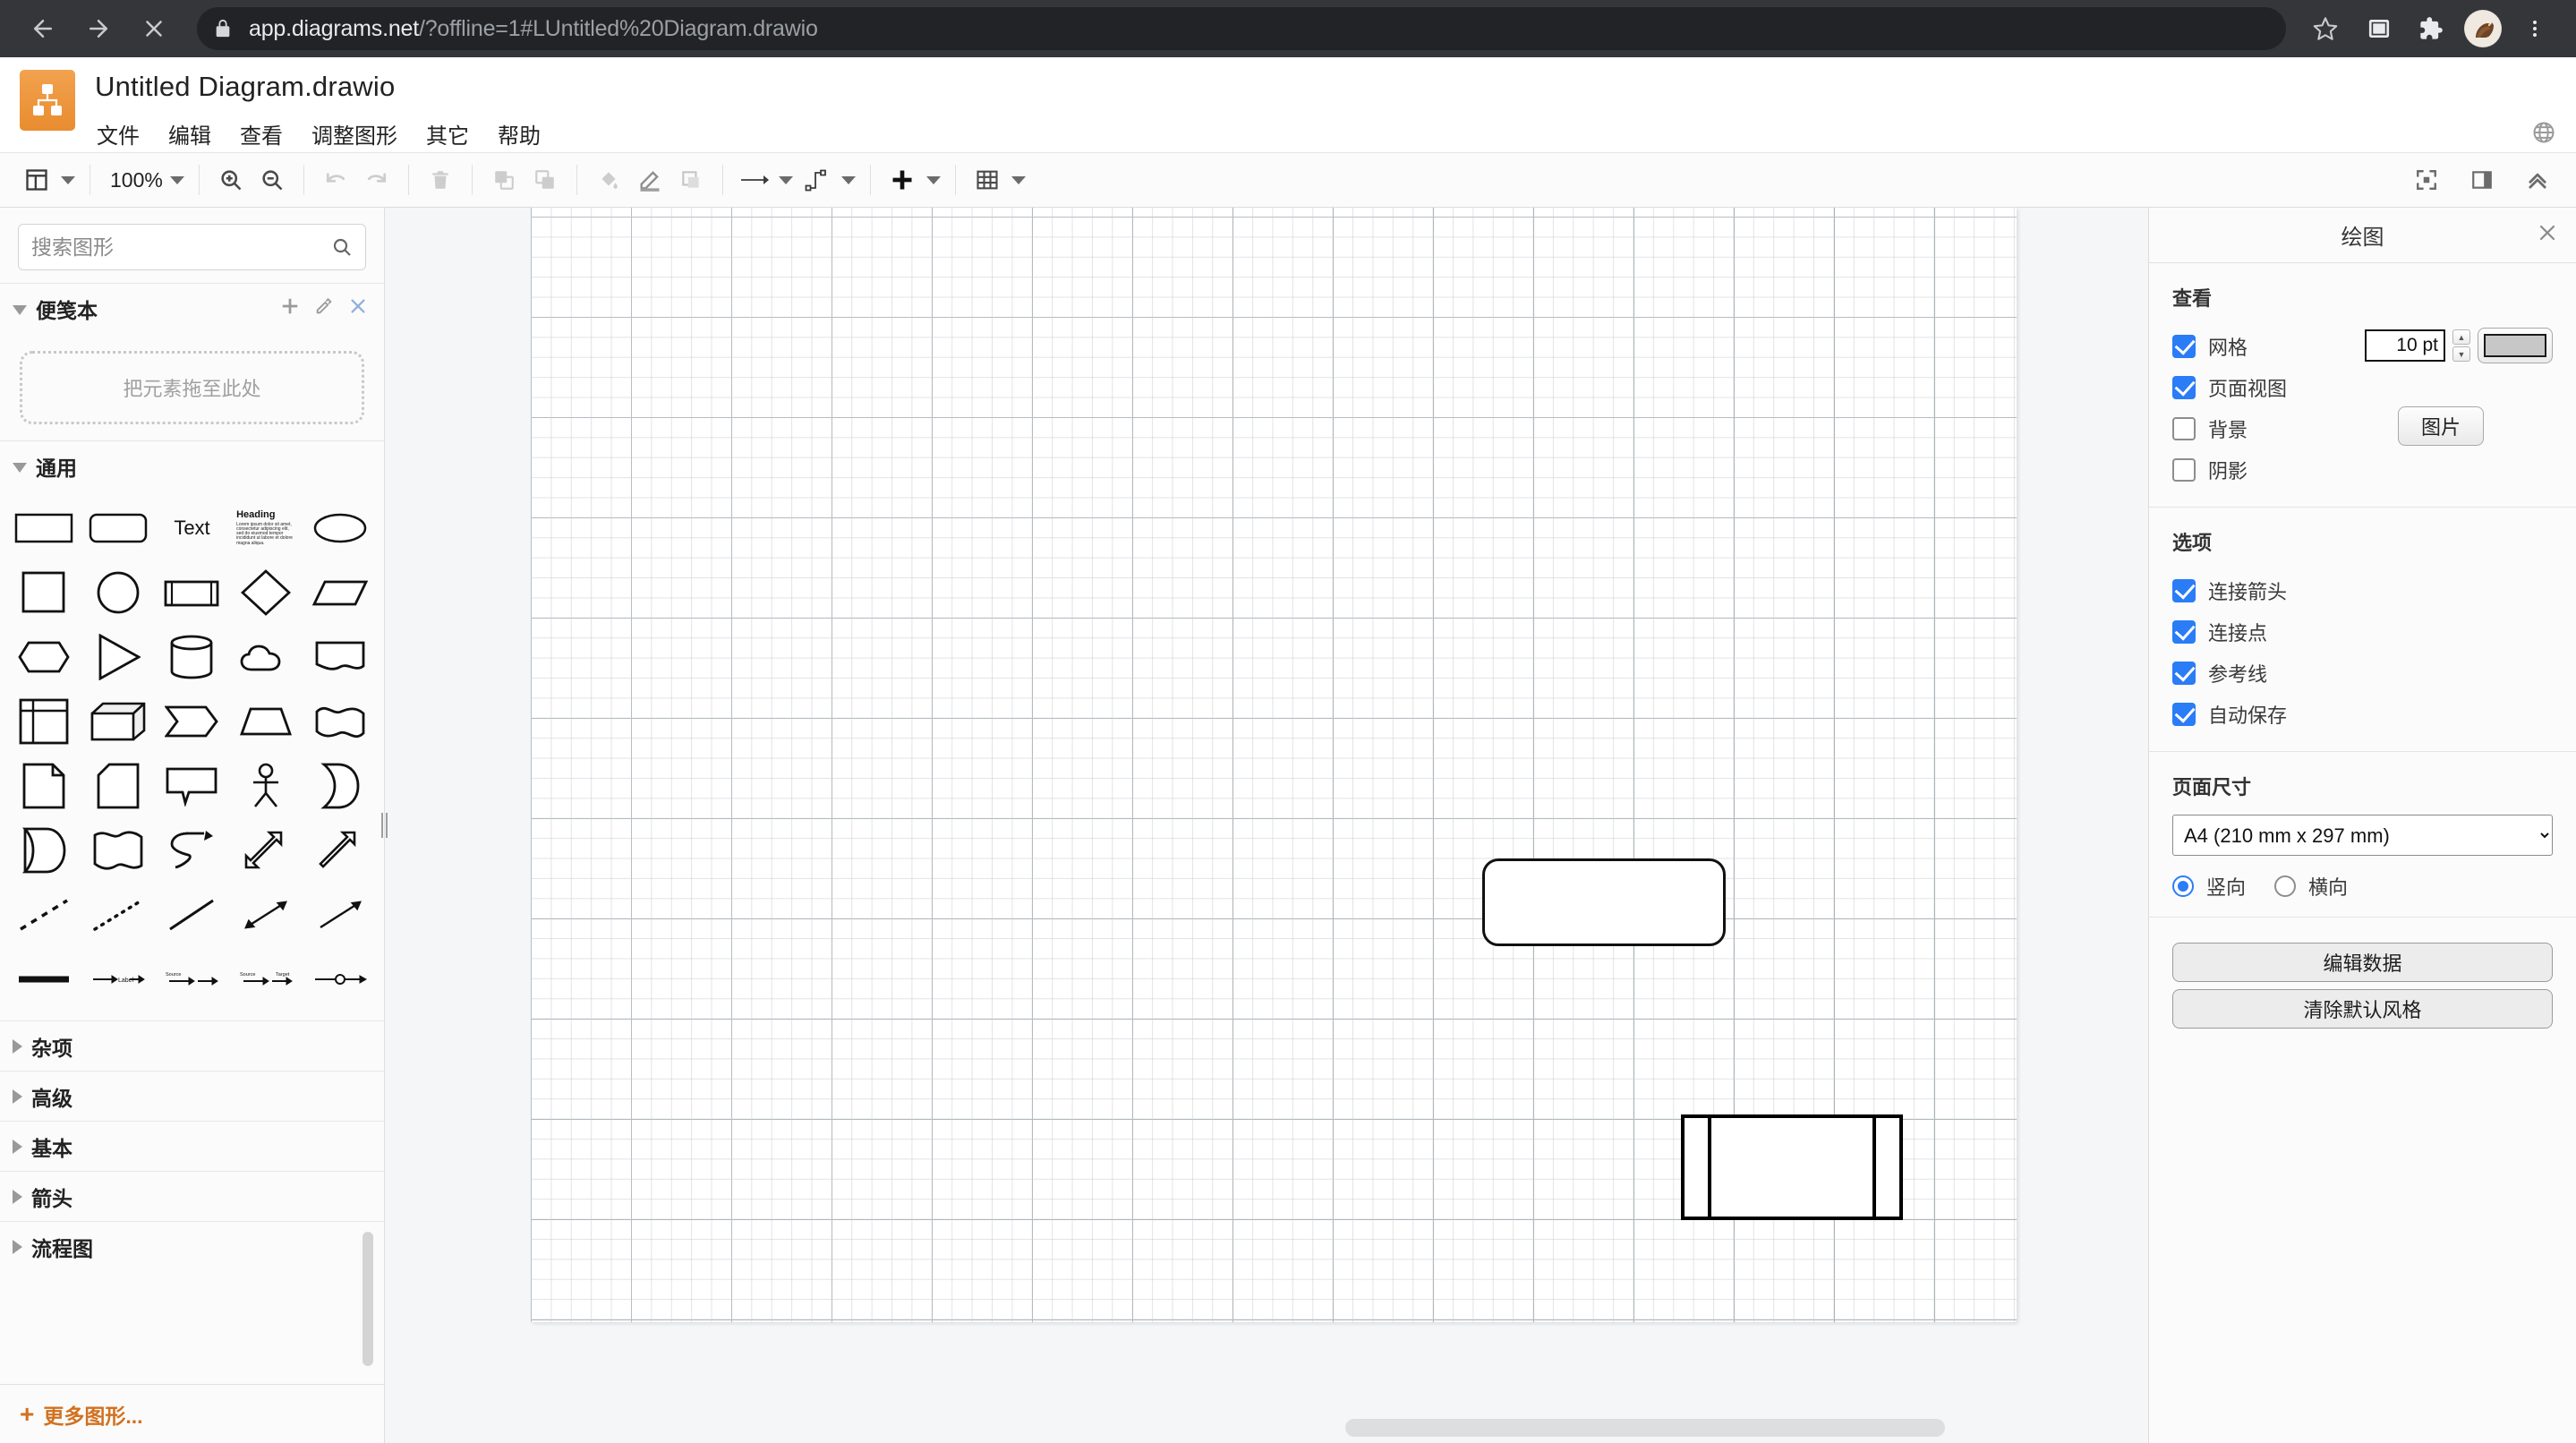  Describe the element at coordinates (2285, 886) in the screenshot. I see `landscape-radio` at that location.